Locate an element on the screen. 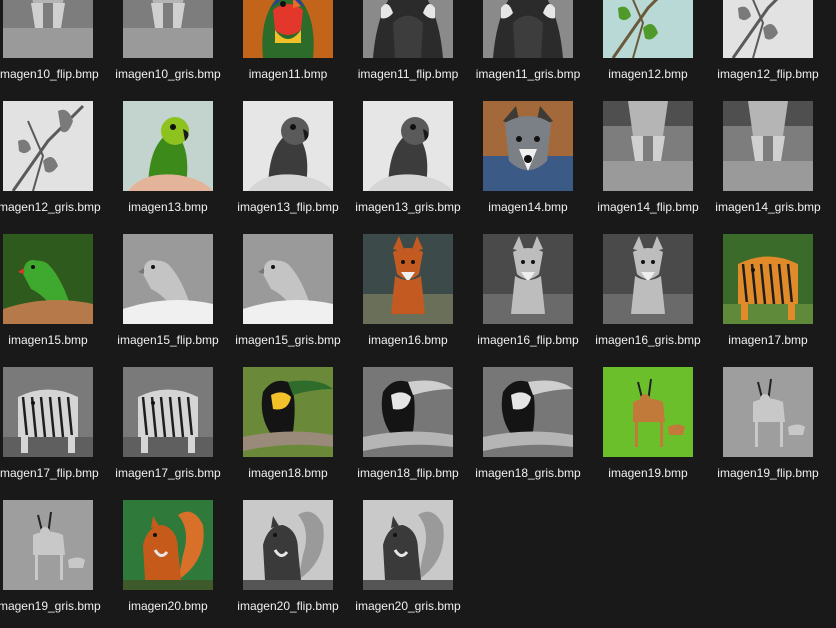 This screenshot has height=628, width=836. file-item: imagen19_gris.bmp is located at coordinates (61, 564).